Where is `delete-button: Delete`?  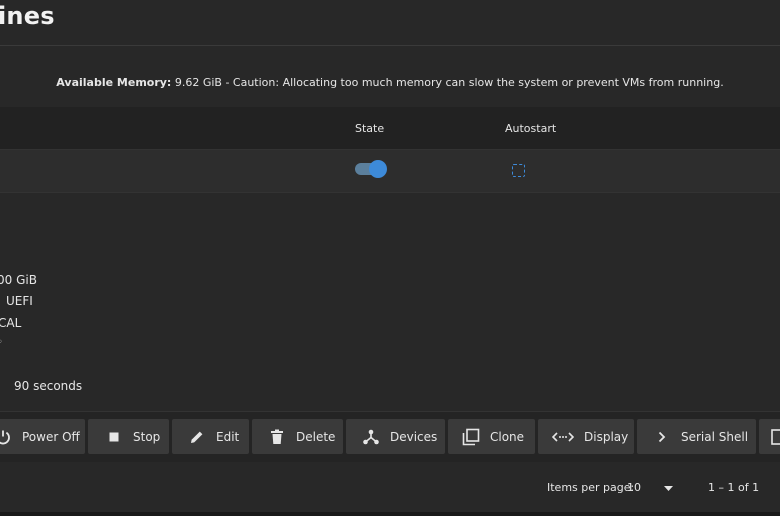
delete-button: Delete is located at coordinates (297, 436).